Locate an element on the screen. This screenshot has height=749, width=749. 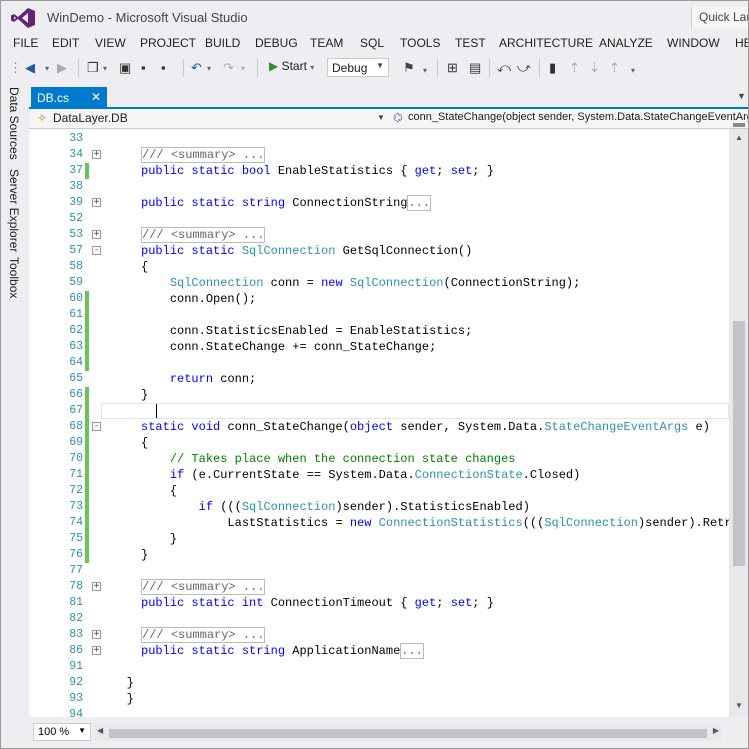
code-line: 67 is located at coordinates (379, 411).